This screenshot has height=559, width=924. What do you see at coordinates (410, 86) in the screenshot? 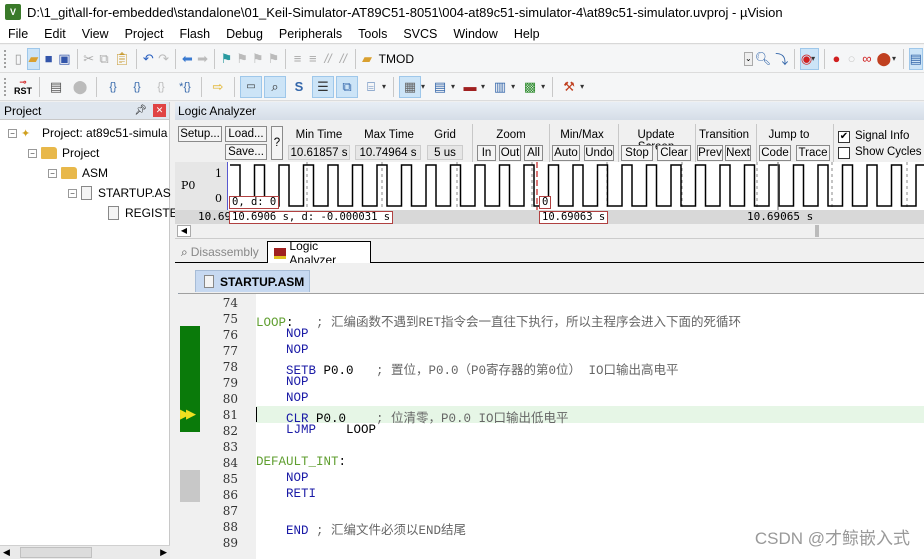
I see `memory-windows-icon: ▦` at bounding box center [410, 86].